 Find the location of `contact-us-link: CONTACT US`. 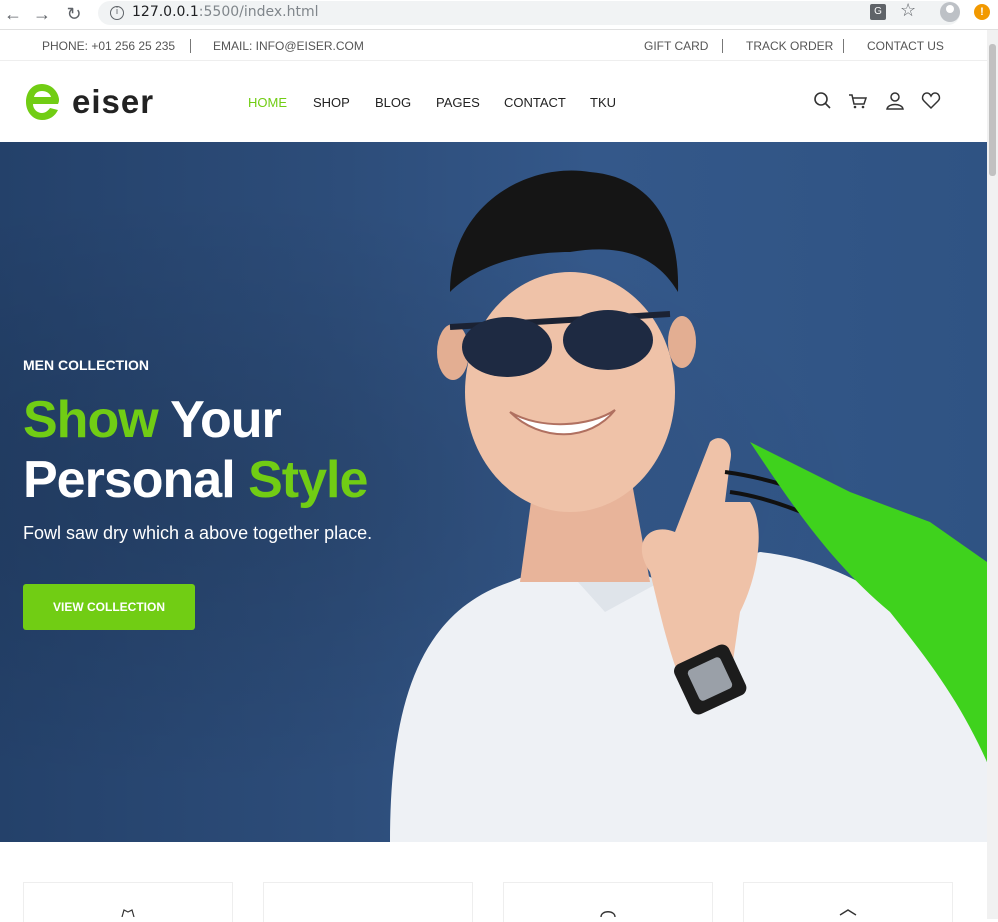

contact-us-link: CONTACT US is located at coordinates (905, 46).